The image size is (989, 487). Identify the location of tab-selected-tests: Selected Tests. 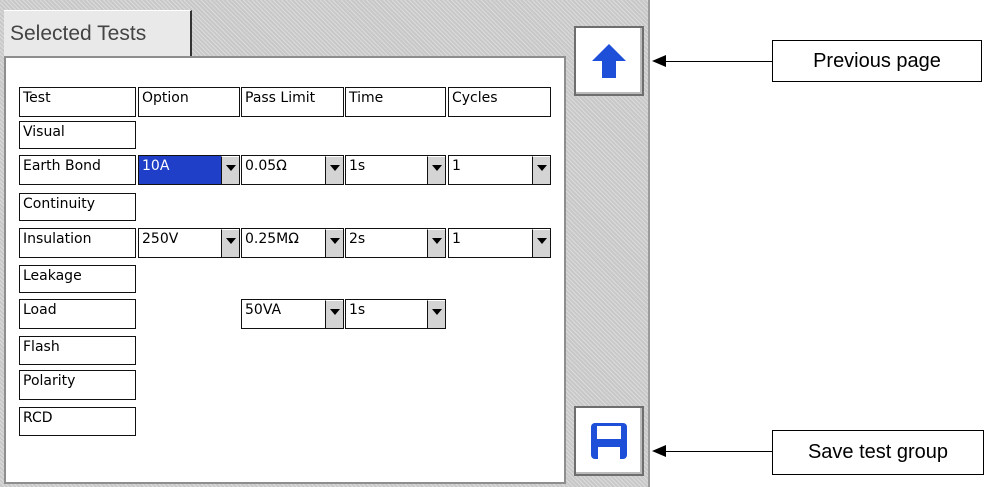
(98, 33).